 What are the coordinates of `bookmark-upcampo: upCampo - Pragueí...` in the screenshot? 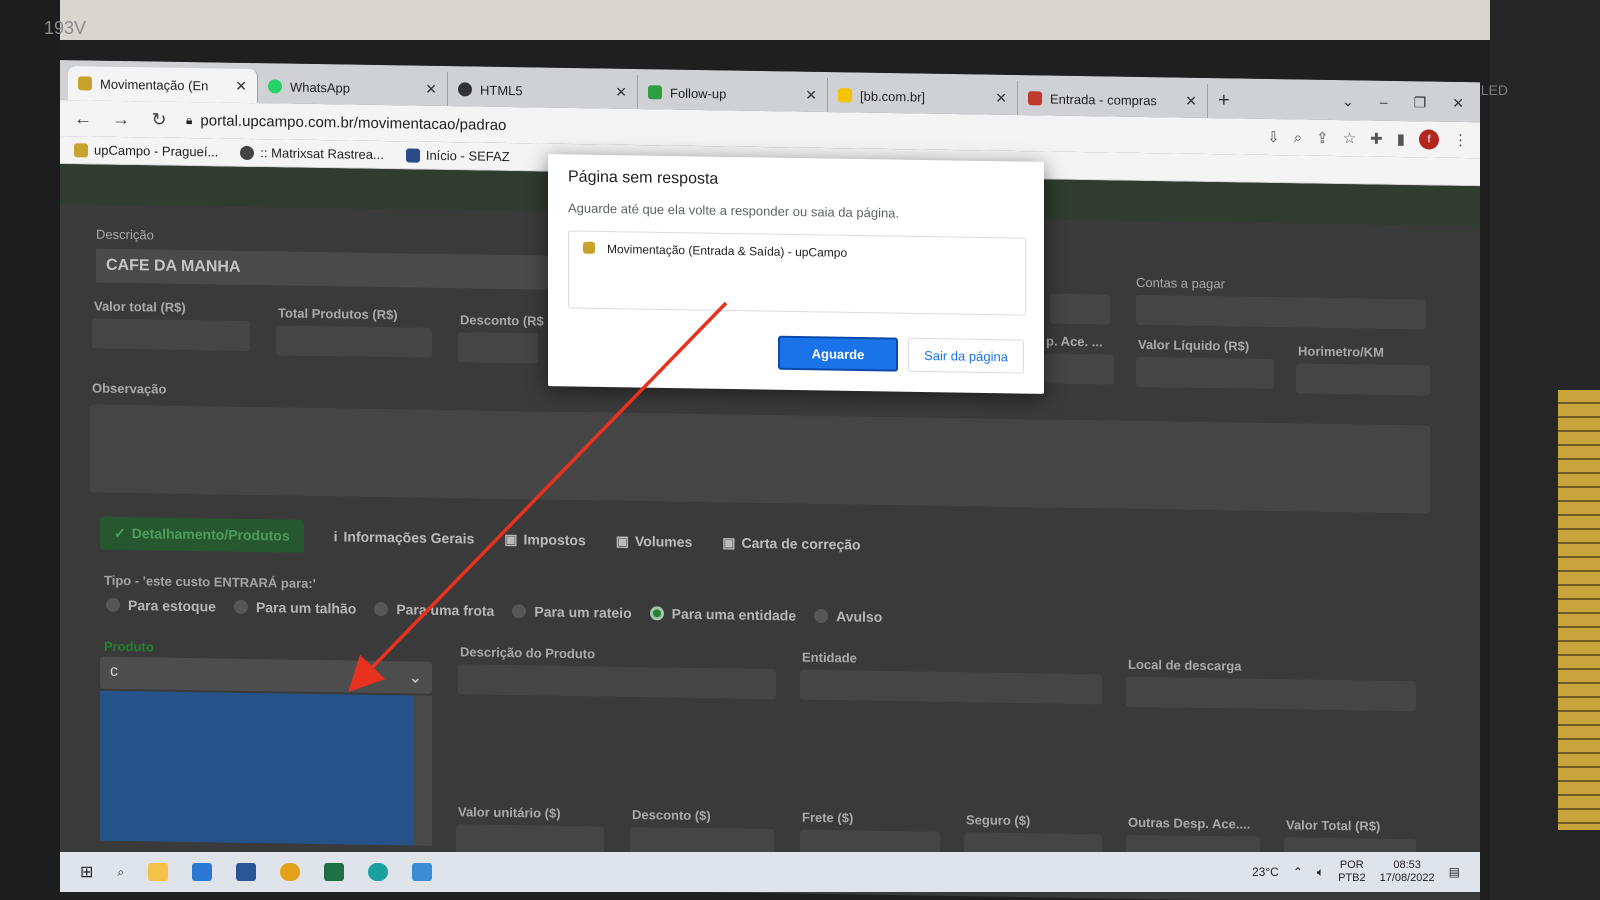 It's located at (146, 150).